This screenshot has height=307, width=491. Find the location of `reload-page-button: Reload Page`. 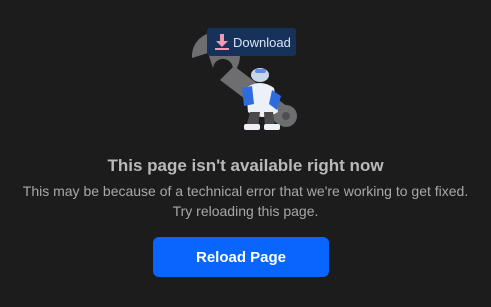

reload-page-button: Reload Page is located at coordinates (241, 257).